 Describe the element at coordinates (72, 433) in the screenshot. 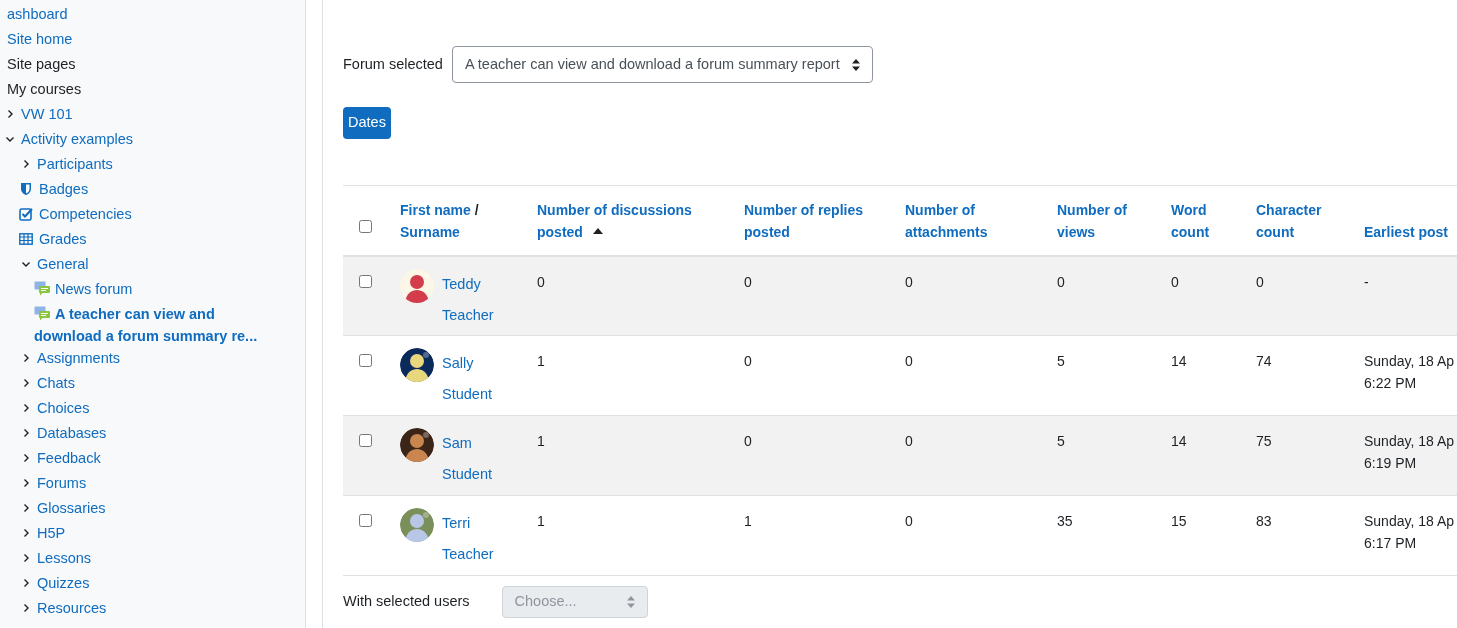

I see `tree-link: Databases` at that location.